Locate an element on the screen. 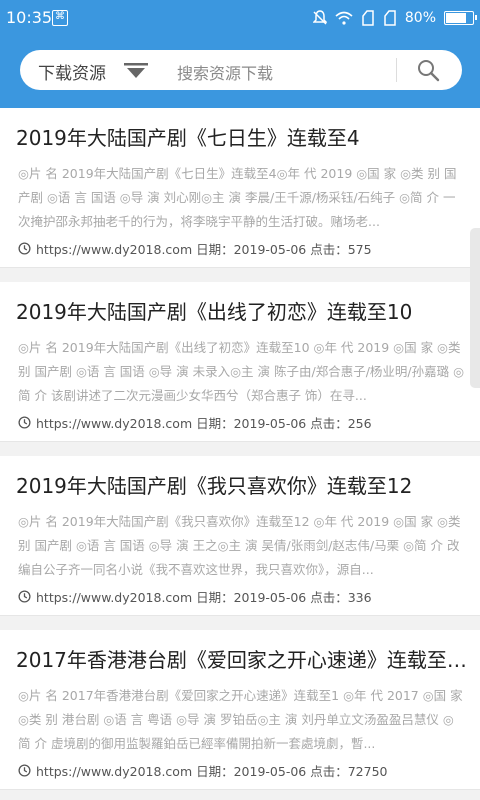 This screenshot has width=480, height=800. wifi-icon is located at coordinates (344, 18).